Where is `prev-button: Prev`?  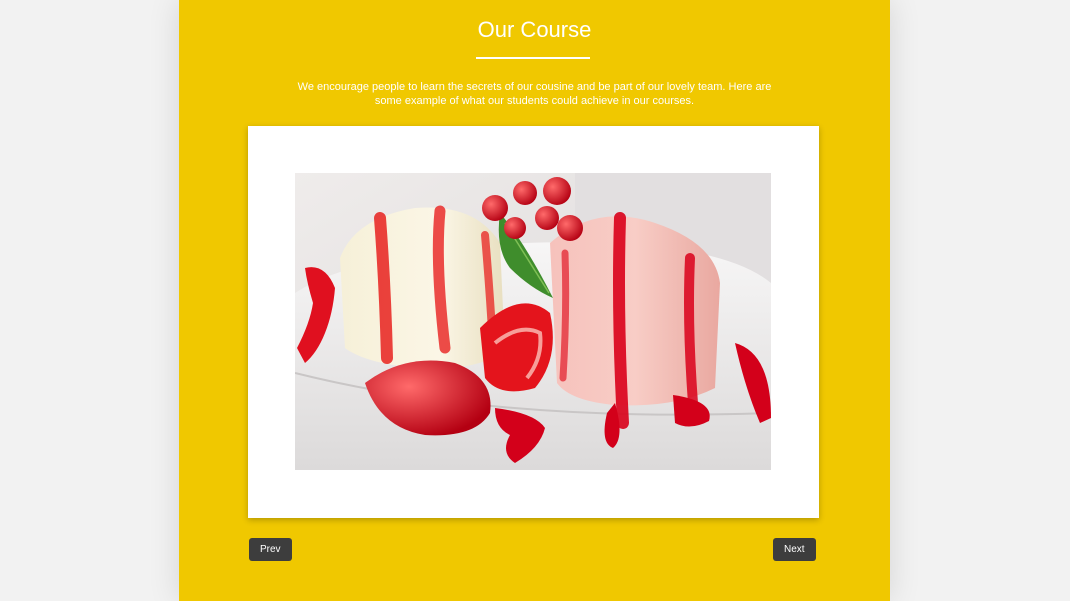
prev-button: Prev is located at coordinates (270, 549).